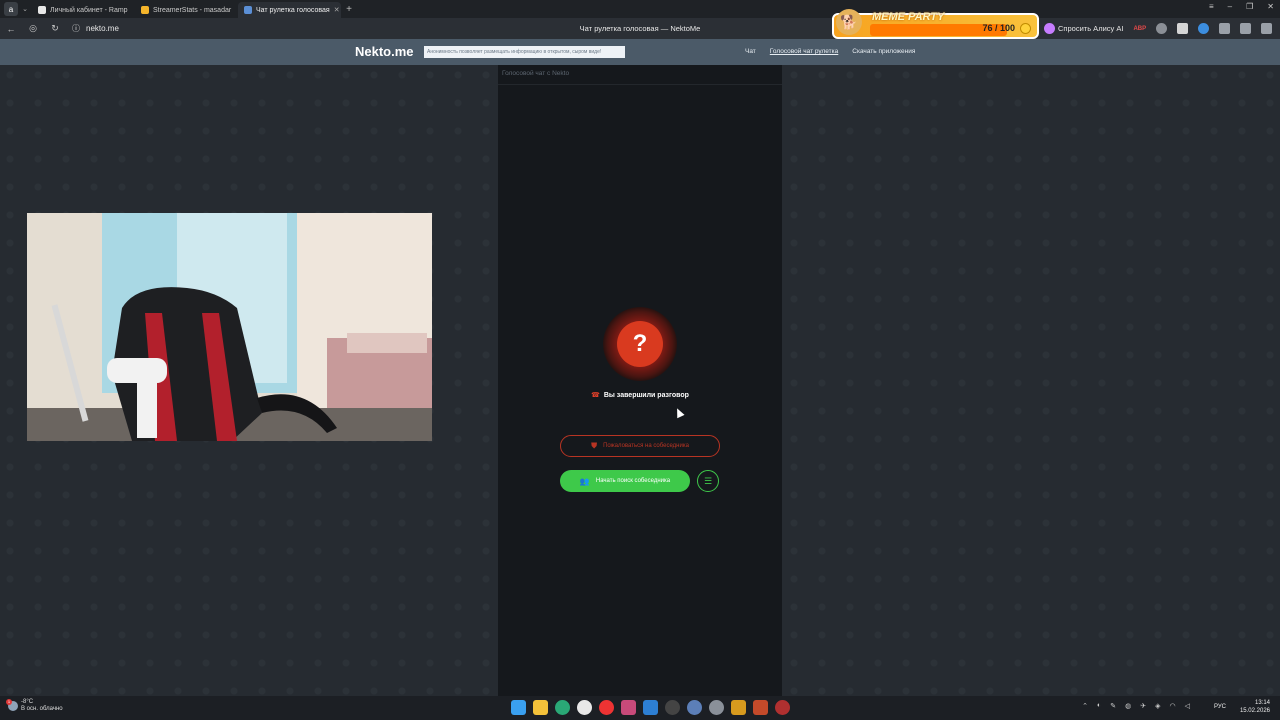 The image size is (1280, 720). What do you see at coordinates (1187, 706) in the screenshot?
I see `volume-icon: ◁` at bounding box center [1187, 706].